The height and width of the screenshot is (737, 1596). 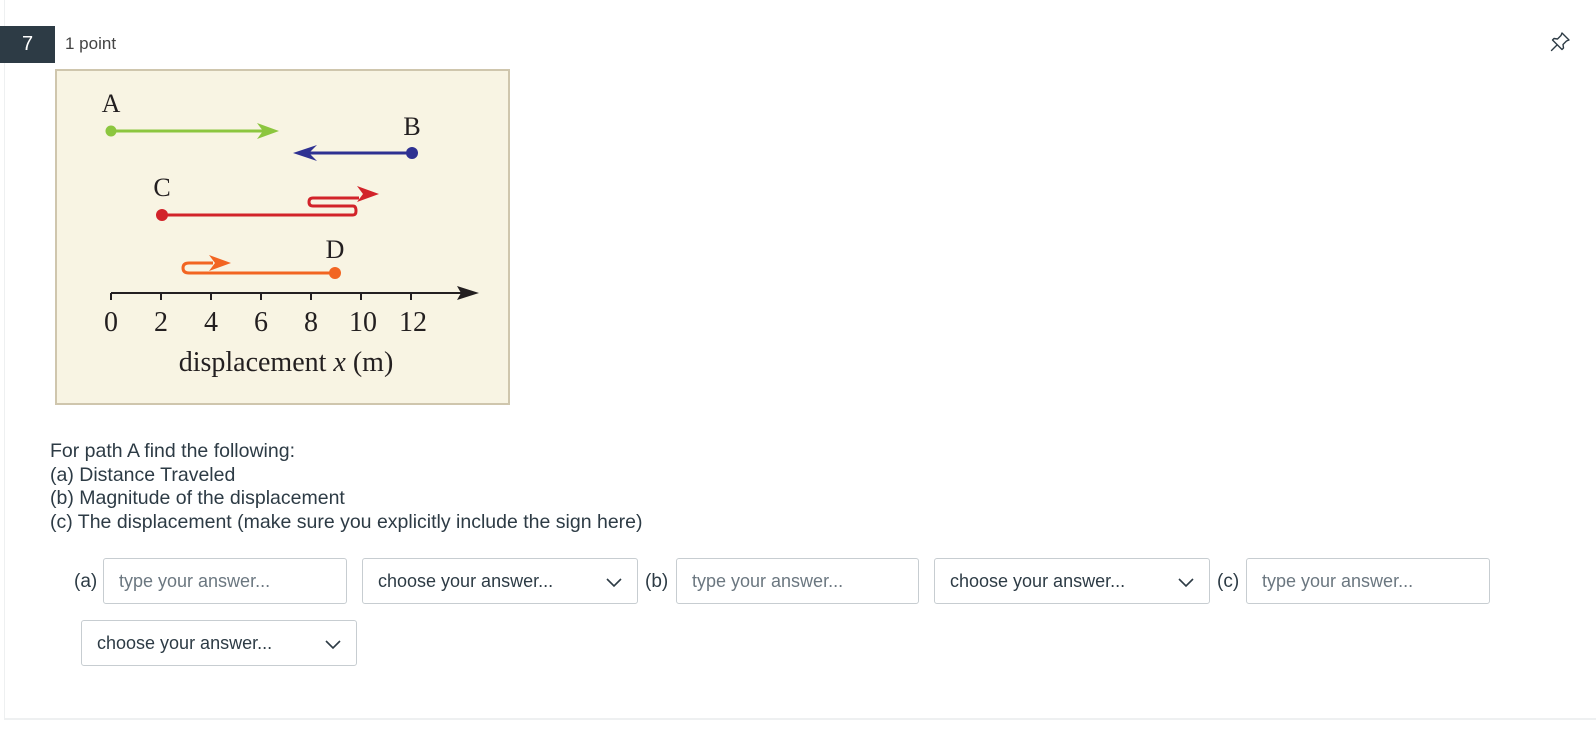 What do you see at coordinates (161, 187) in the screenshot?
I see `path-c-label: C` at bounding box center [161, 187].